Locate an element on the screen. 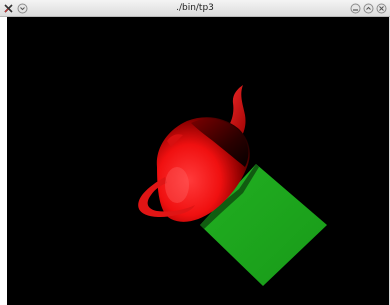  teapot-highlight is located at coordinates (177, 185).